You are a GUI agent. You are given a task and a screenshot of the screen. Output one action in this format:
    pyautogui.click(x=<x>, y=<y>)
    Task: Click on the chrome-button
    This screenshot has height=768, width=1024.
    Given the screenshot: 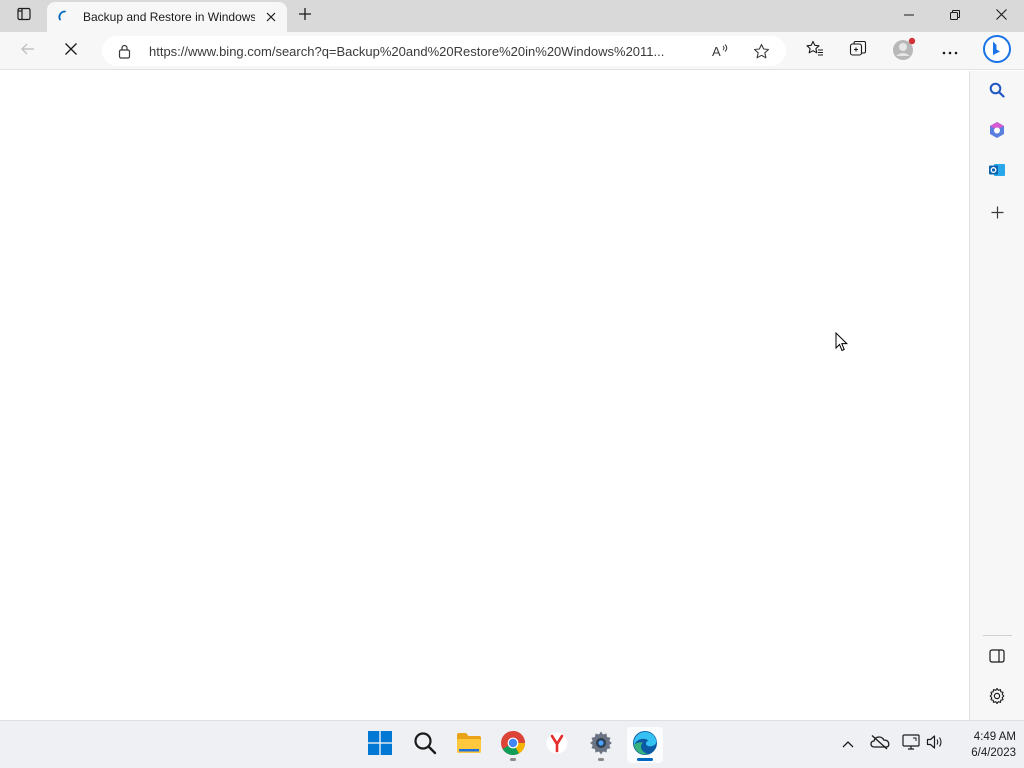 What is the action you would take?
    pyautogui.click(x=513, y=745)
    